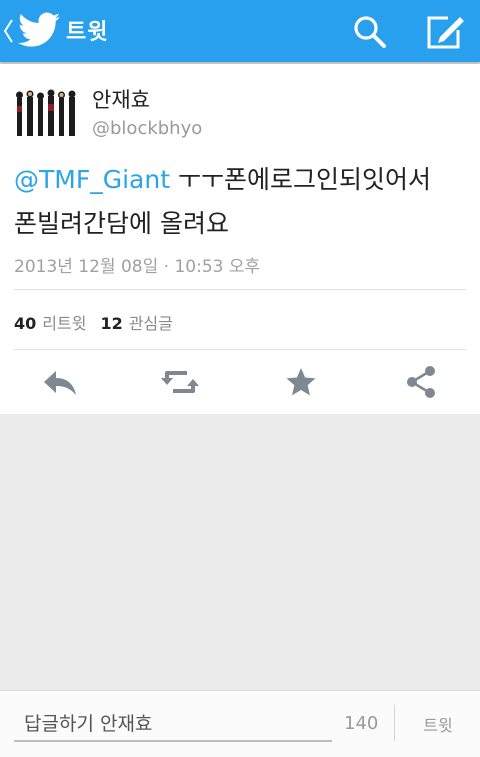  Describe the element at coordinates (64, 323) in the screenshot. I see `retweet-count-label: 리트윗` at that location.